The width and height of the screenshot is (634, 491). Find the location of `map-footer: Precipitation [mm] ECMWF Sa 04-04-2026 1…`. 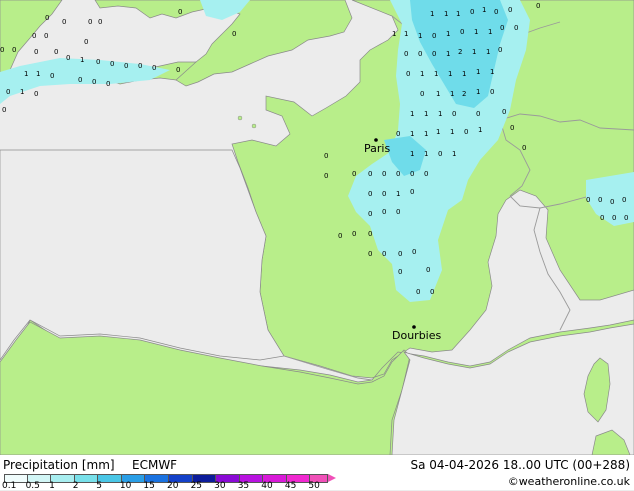

map-footer: Precipitation [mm] ECMWF Sa 04-04-2026 1… is located at coordinates (317, 473).